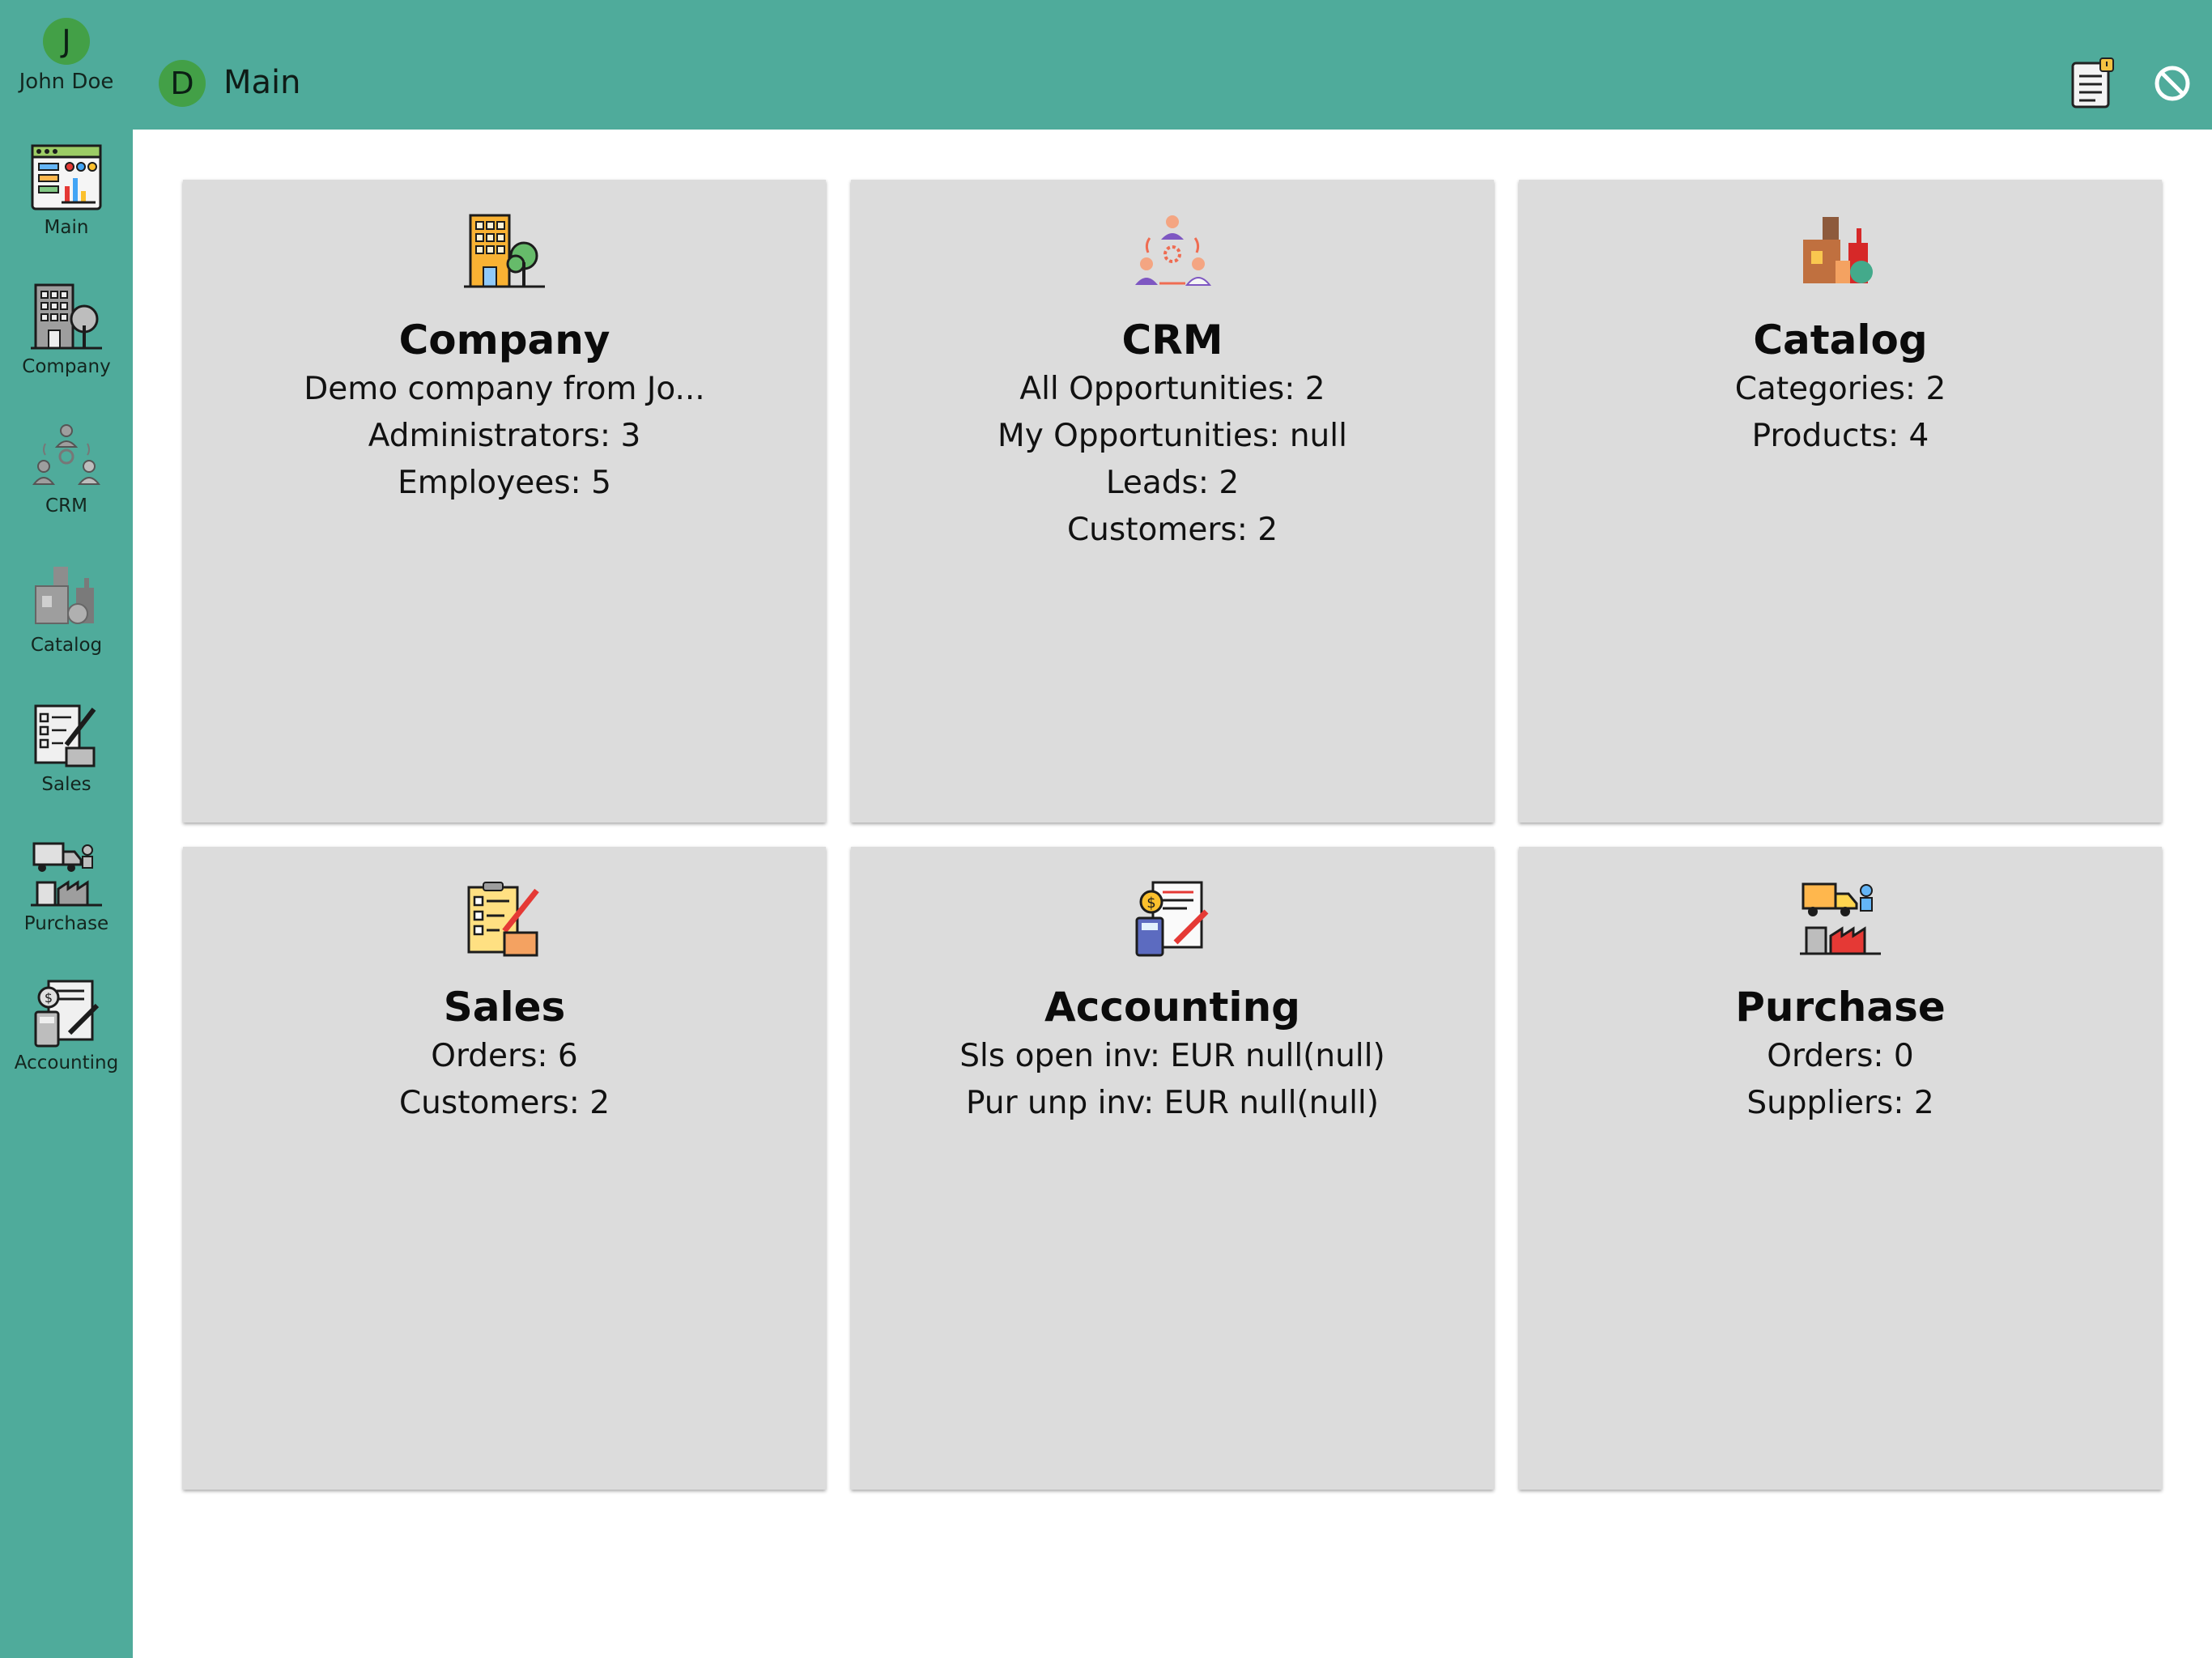 The height and width of the screenshot is (1658, 2212). Describe the element at coordinates (1841, 340) in the screenshot. I see `card-title: Catalog` at that location.